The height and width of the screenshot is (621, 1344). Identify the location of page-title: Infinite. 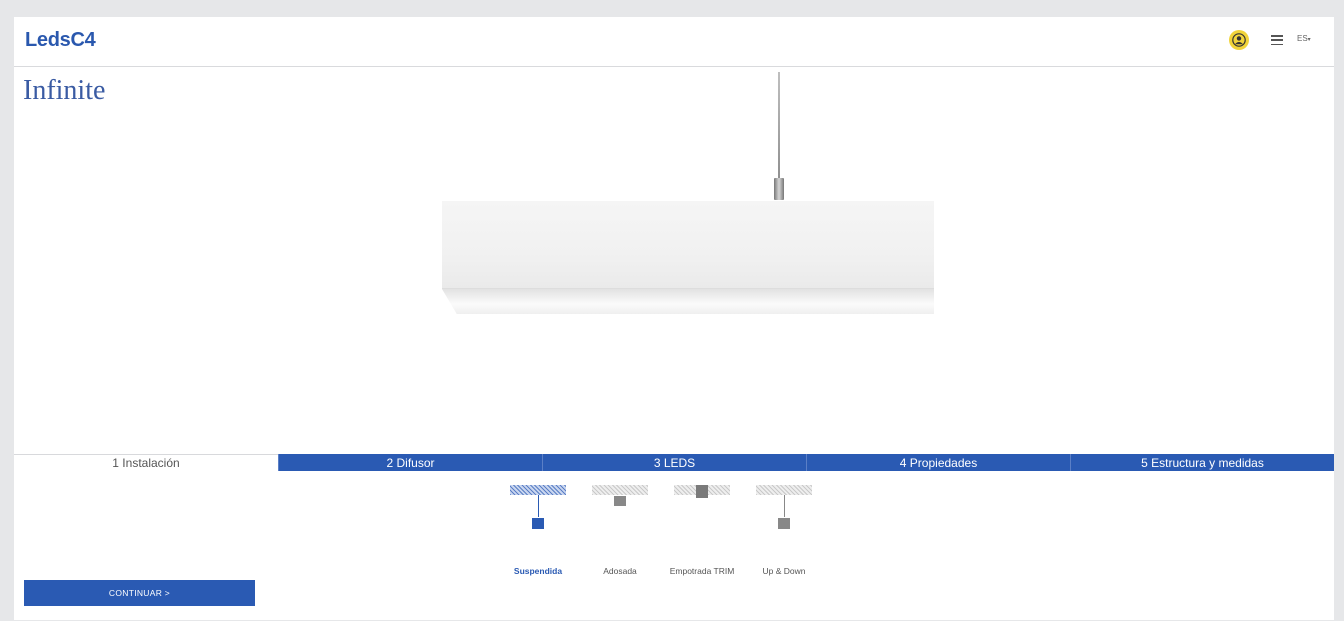
(64, 90).